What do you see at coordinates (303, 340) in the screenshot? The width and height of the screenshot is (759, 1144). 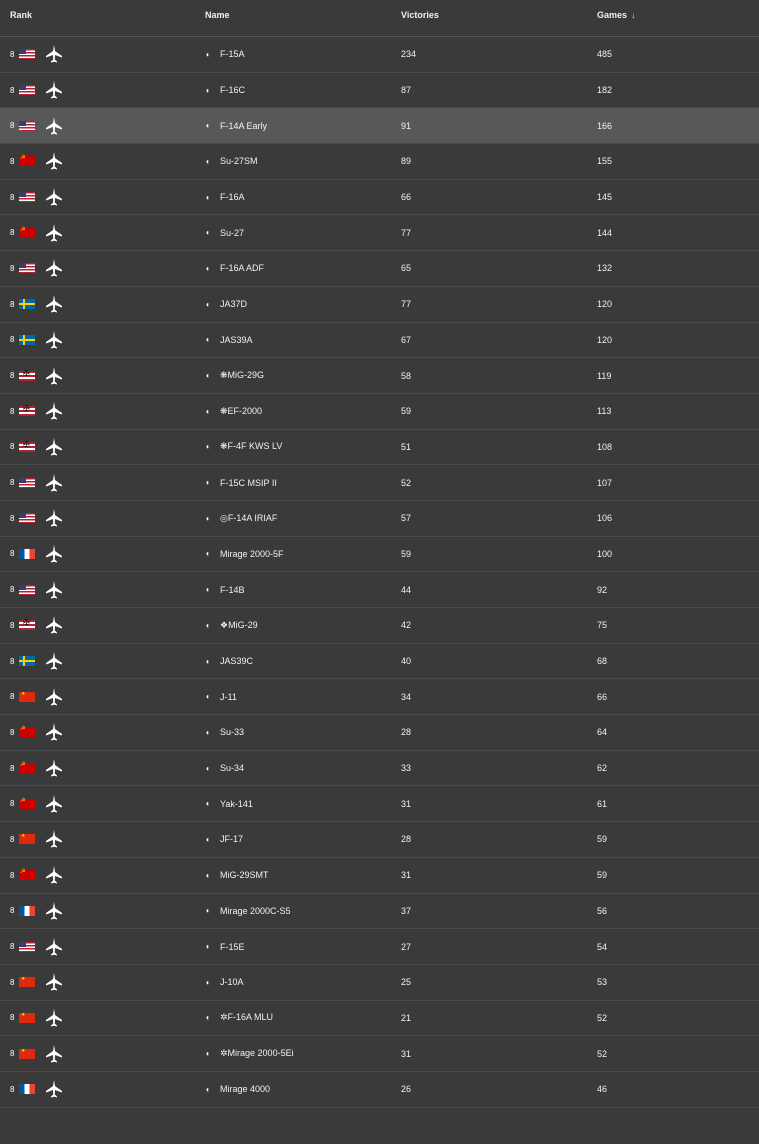 I see `name-cell: ◖ JAS39A` at bounding box center [303, 340].